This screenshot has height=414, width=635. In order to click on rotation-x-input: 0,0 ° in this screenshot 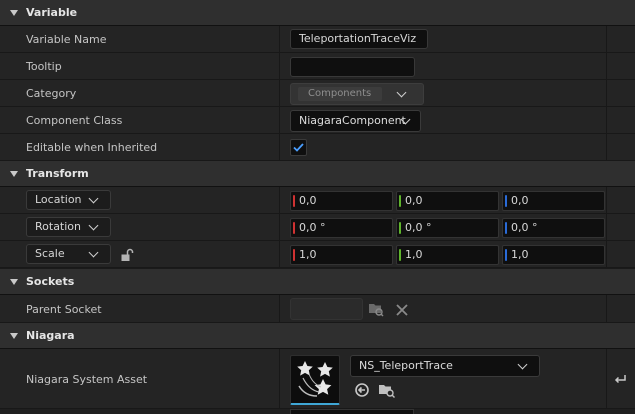, I will do `click(341, 228)`.